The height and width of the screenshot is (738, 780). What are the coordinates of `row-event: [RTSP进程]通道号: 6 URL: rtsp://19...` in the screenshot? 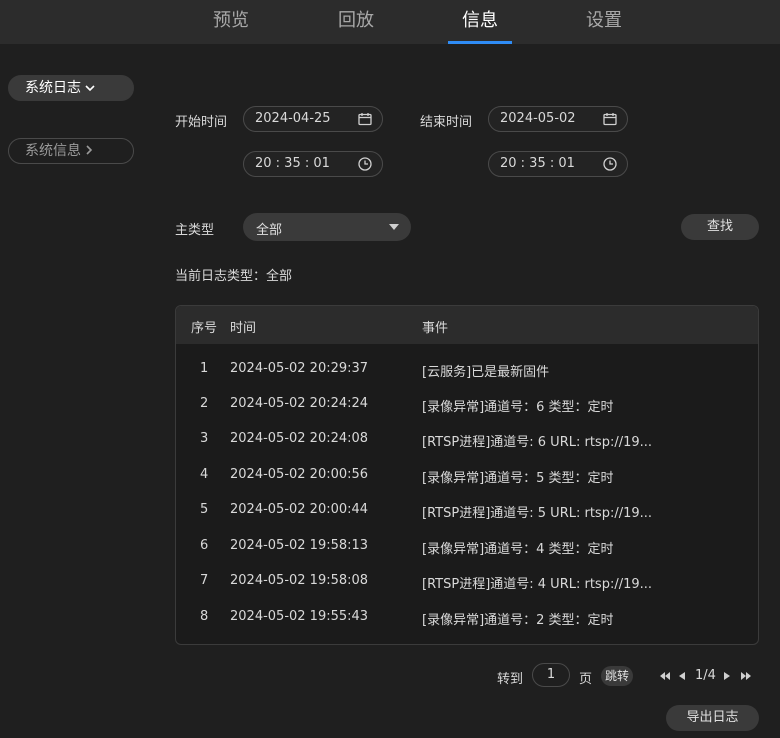 It's located at (537, 442).